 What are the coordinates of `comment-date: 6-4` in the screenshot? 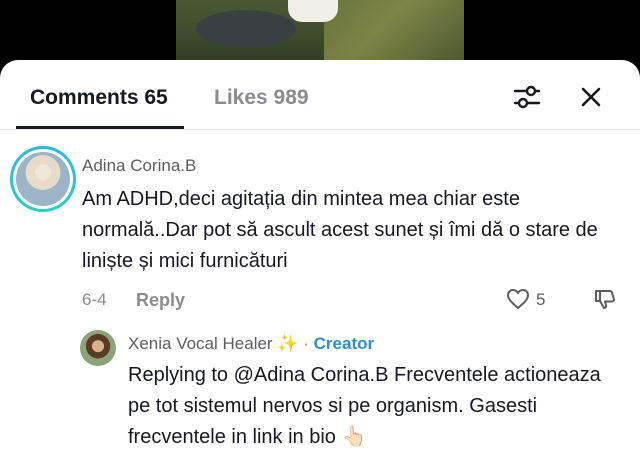 It's located at (94, 299).